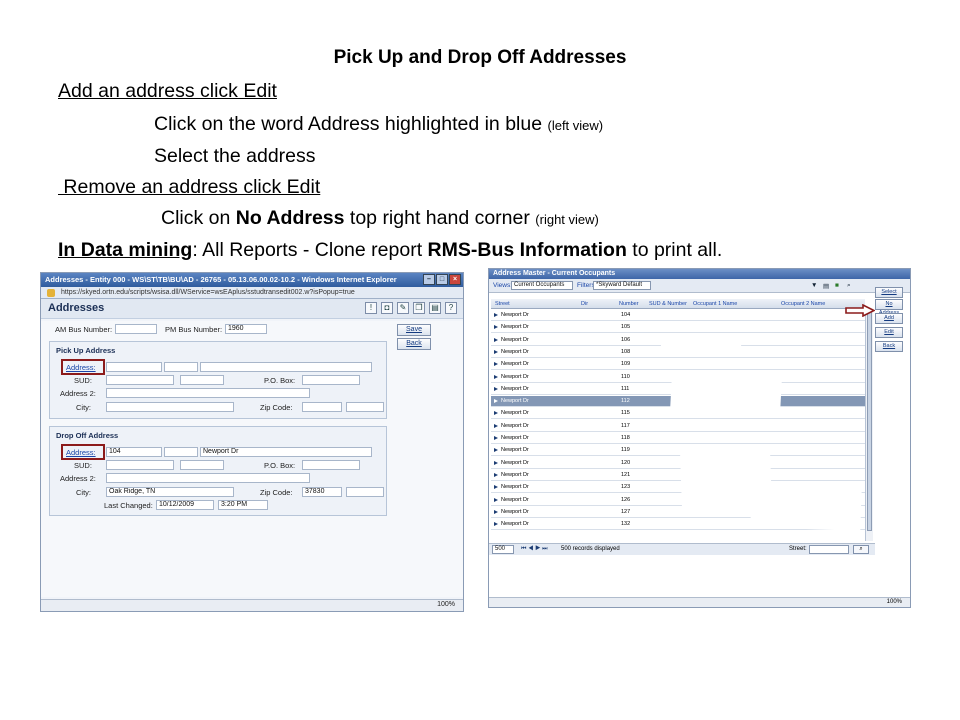 The image size is (960, 720). What do you see at coordinates (861, 549) in the screenshot?
I see `search-go-icon: ⌕` at bounding box center [861, 549].